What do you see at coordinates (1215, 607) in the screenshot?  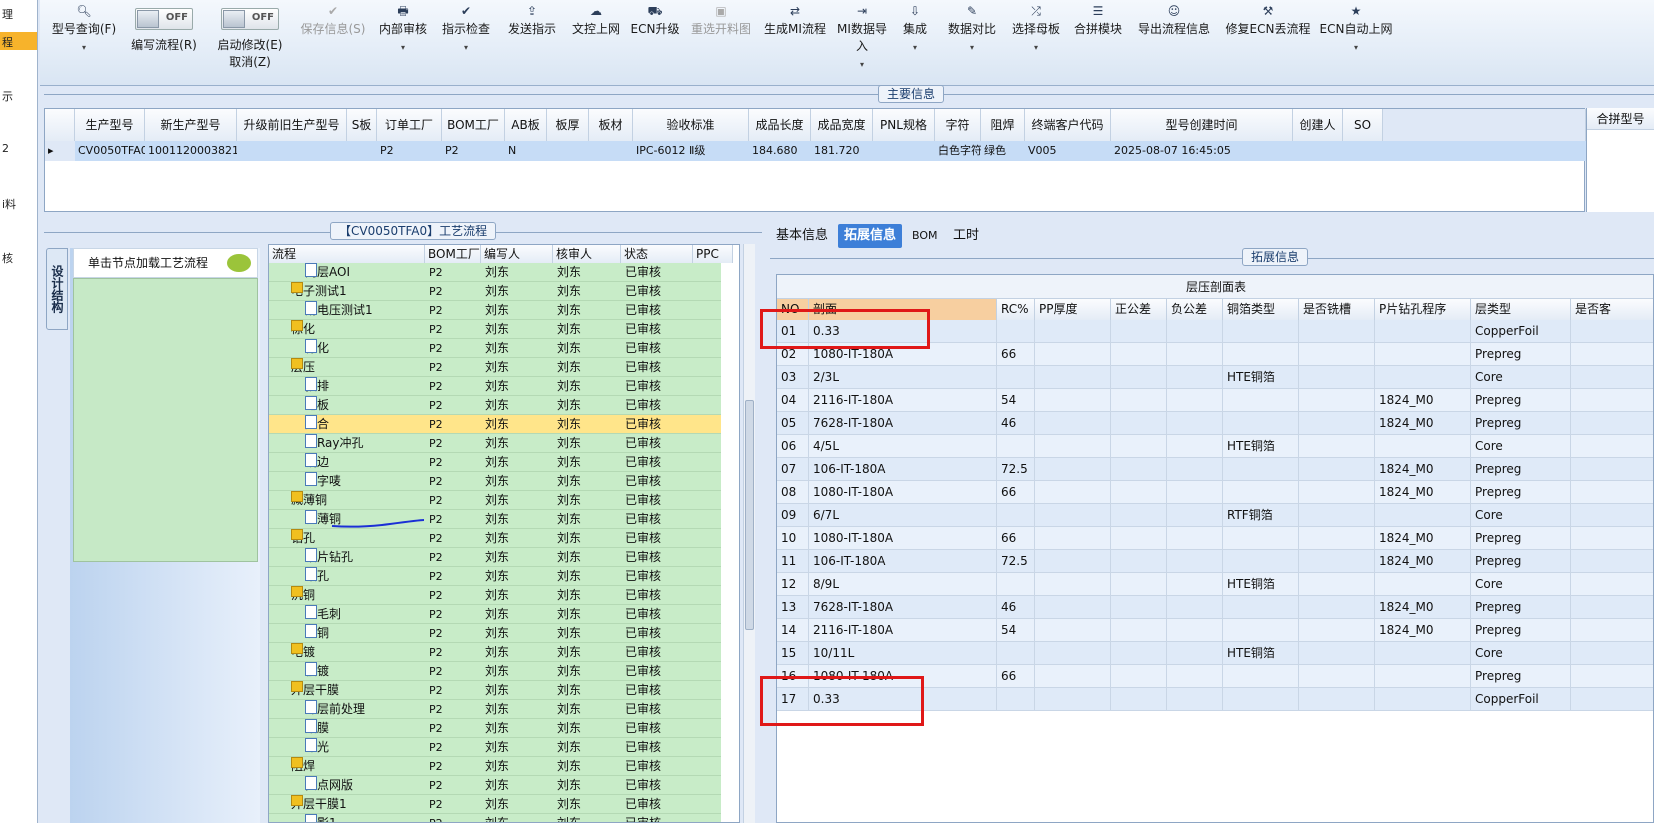 I see `layer-row: 13 7628-IT-180A 46 1824_M0 Prepreg` at bounding box center [1215, 607].